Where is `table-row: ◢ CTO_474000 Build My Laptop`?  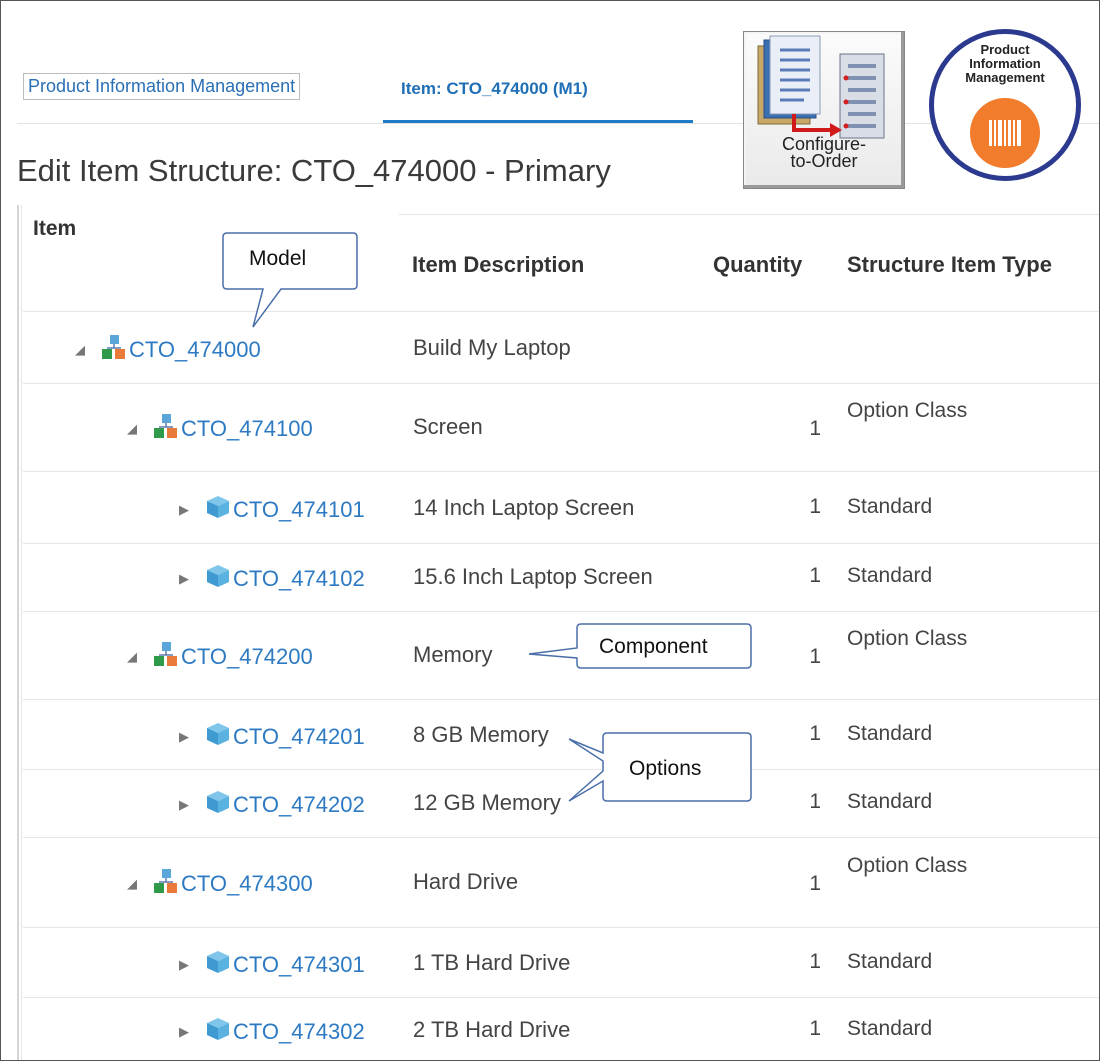 table-row: ◢ CTO_474000 Build My Laptop is located at coordinates (561, 348).